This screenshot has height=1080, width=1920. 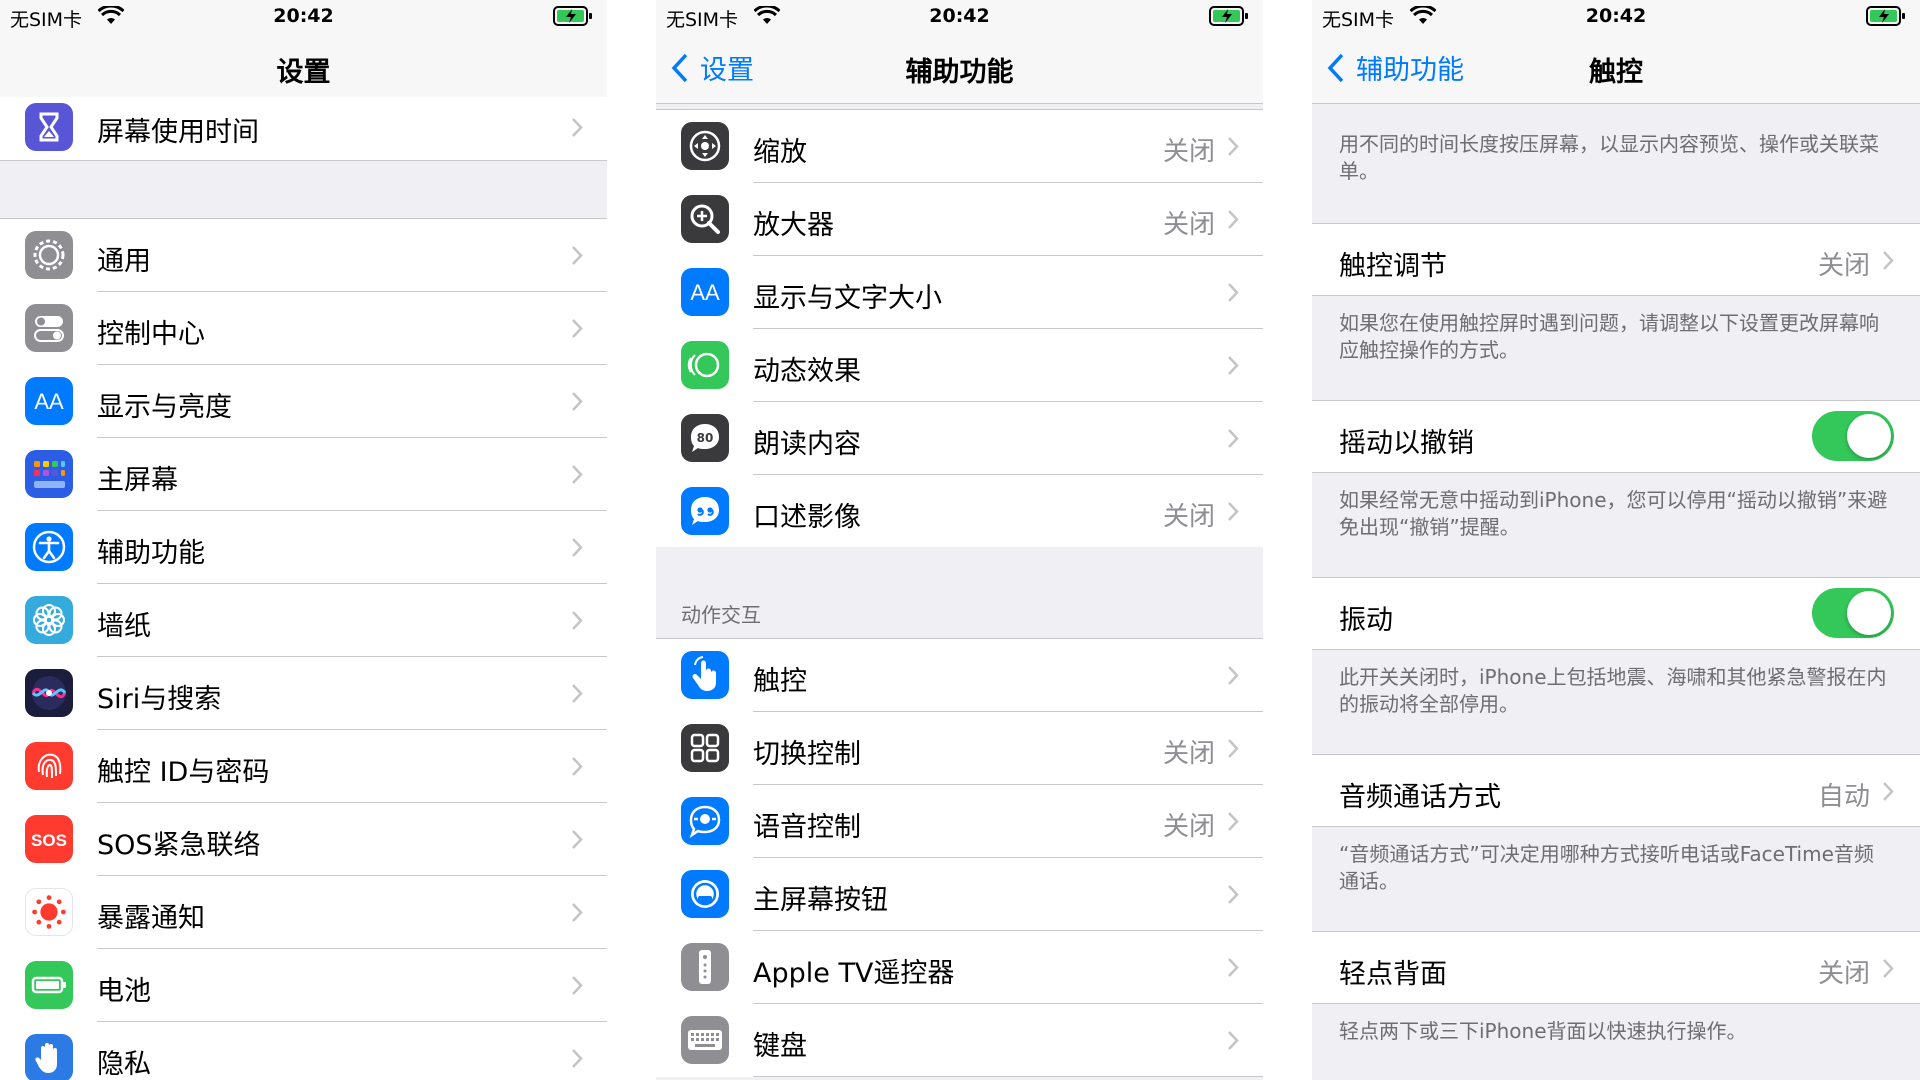 What do you see at coordinates (959, 675) in the screenshot?
I see `a11y-item-touch-hand: 触控` at bounding box center [959, 675].